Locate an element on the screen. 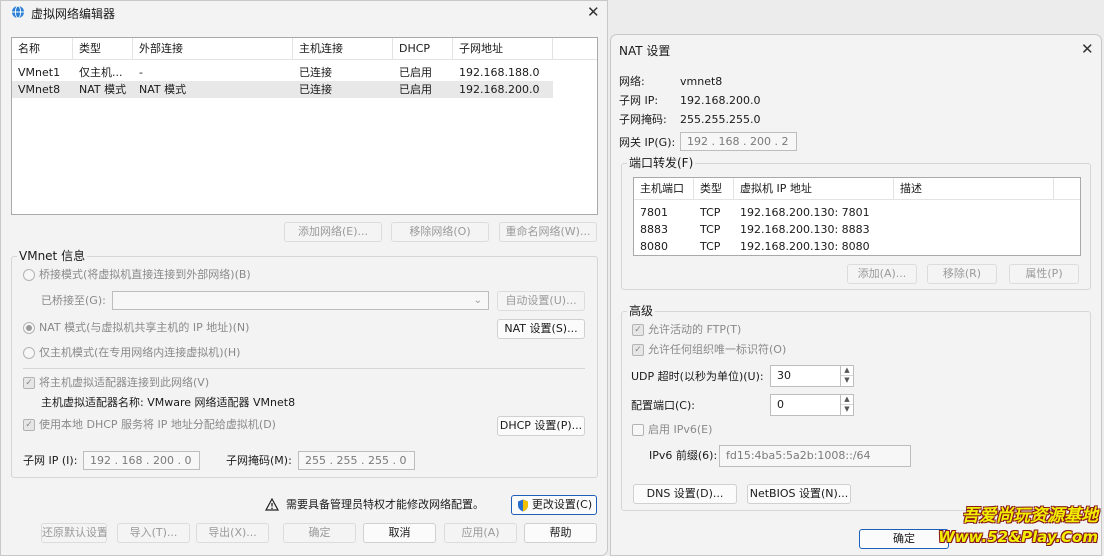 This screenshot has height=556, width=1104. cancel-button: 取消 is located at coordinates (399, 533).